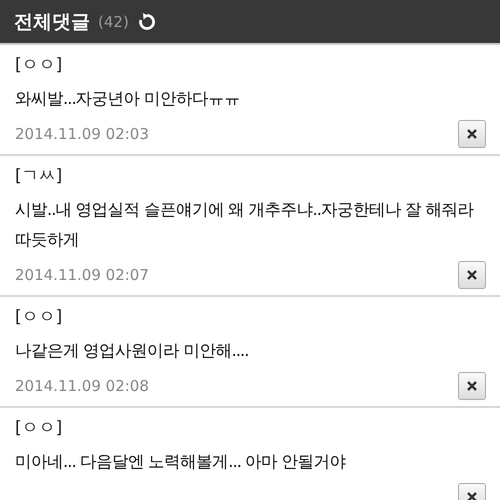 This screenshot has height=500, width=500. Describe the element at coordinates (39, 176) in the screenshot. I see `comment-author: [ㄱㅆ]` at that location.